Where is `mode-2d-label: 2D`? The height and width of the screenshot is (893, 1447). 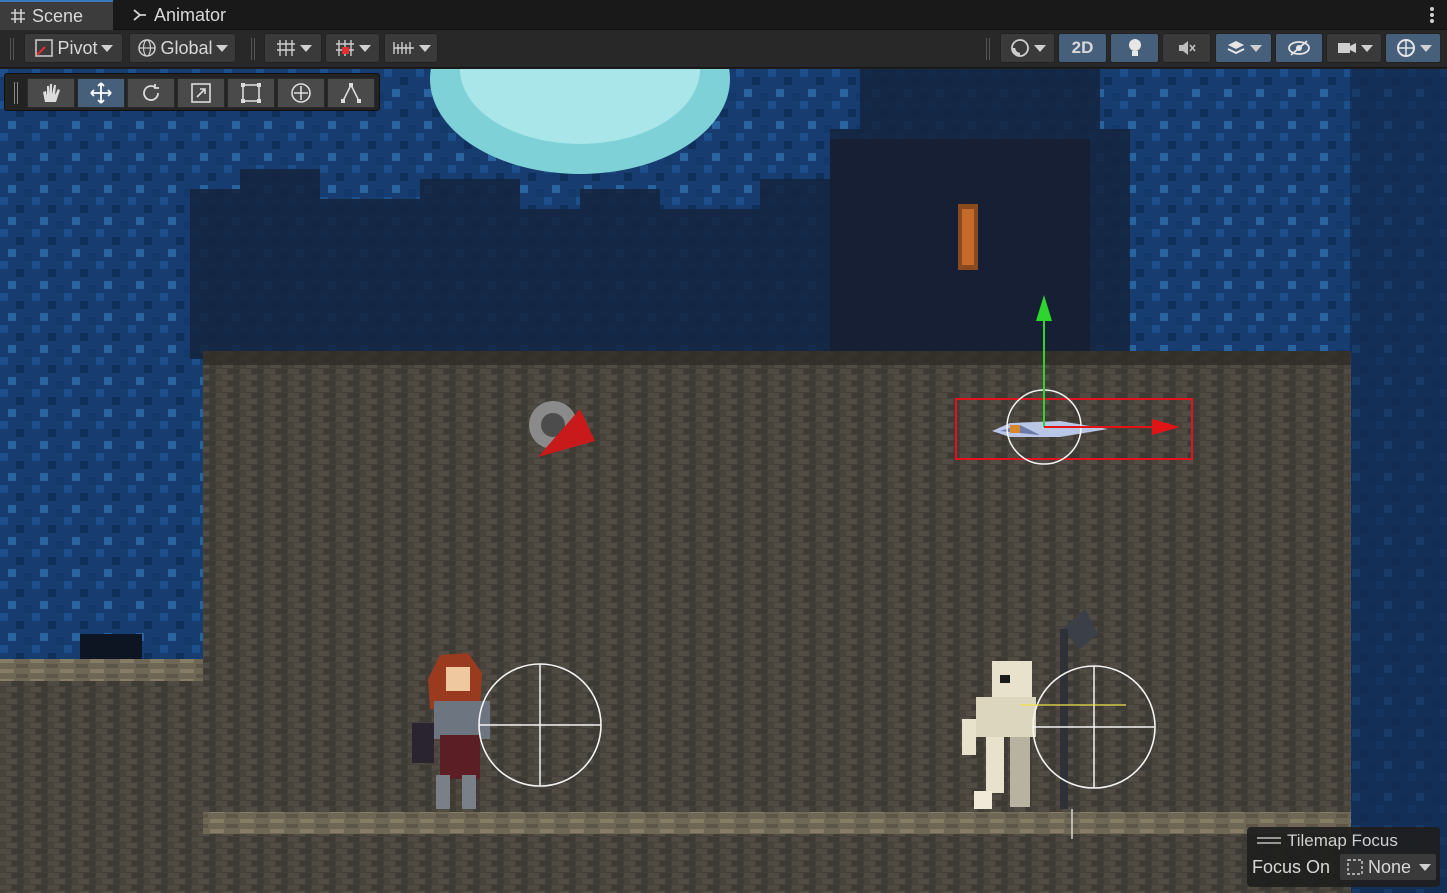
mode-2d-label: 2D is located at coordinates (1082, 47).